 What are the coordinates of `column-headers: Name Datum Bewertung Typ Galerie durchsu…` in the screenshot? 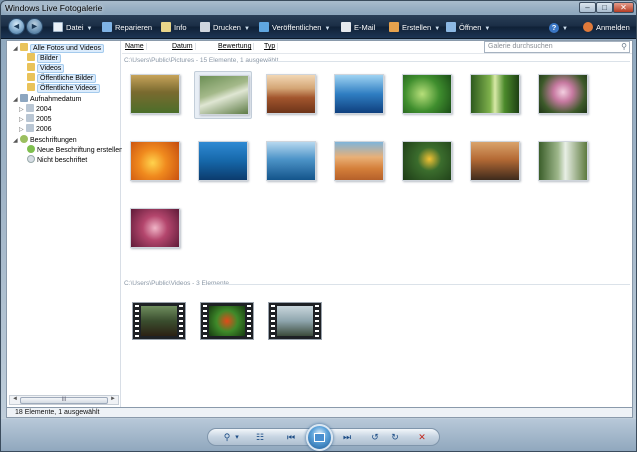 It's located at (377, 47).